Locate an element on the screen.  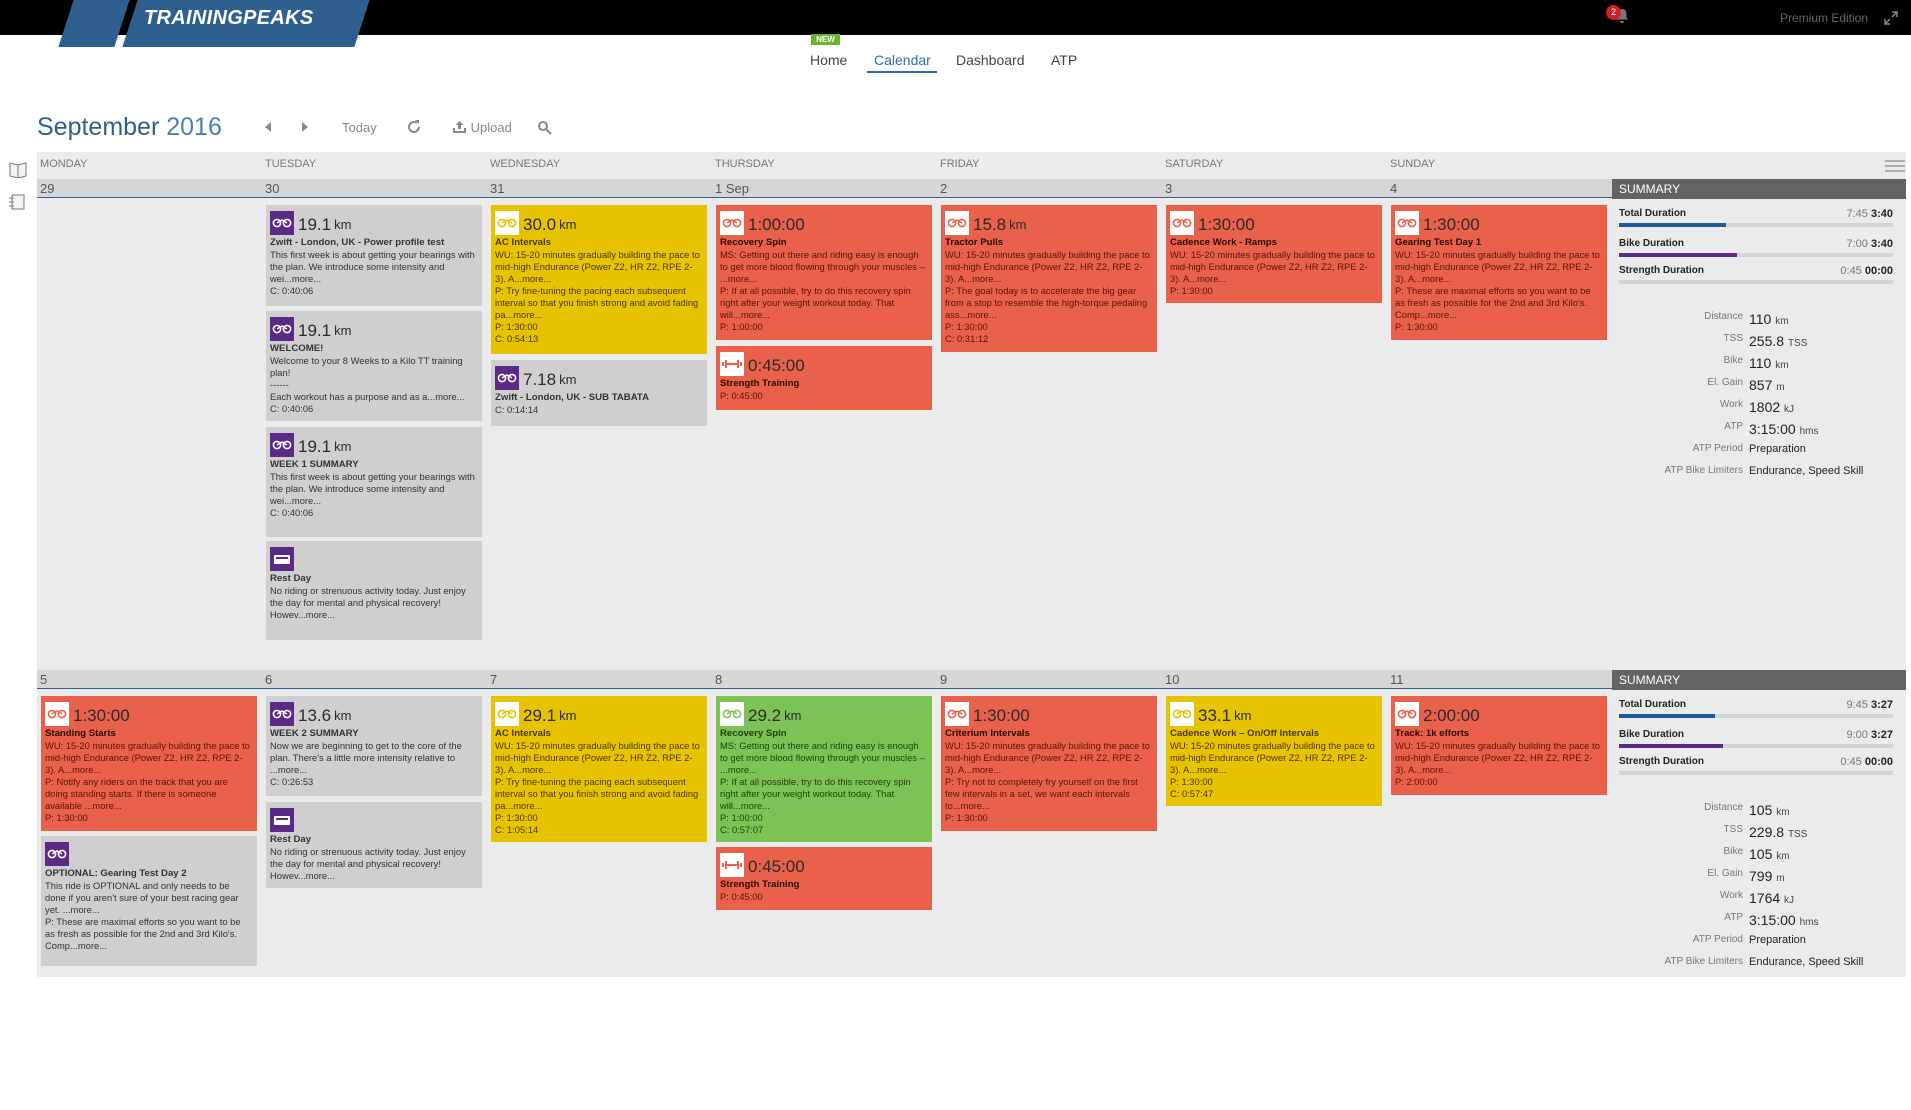
next-month-icon is located at coordinates (305, 127).